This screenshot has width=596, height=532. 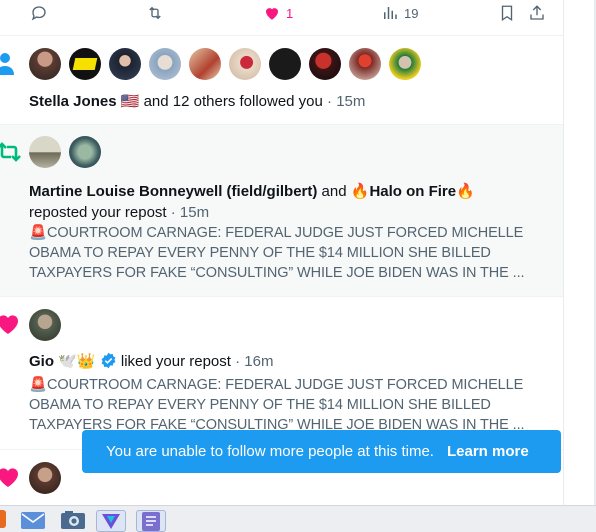 I want to click on taskbar-browser, so click(x=111, y=521).